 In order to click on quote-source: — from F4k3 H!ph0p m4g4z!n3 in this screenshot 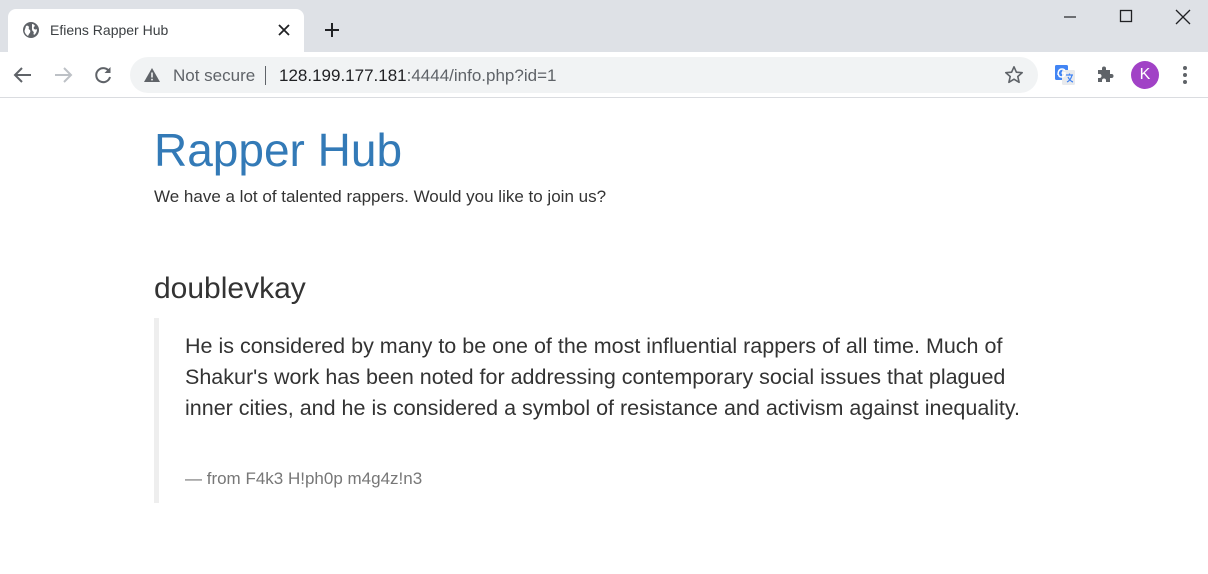, I will do `click(304, 478)`.